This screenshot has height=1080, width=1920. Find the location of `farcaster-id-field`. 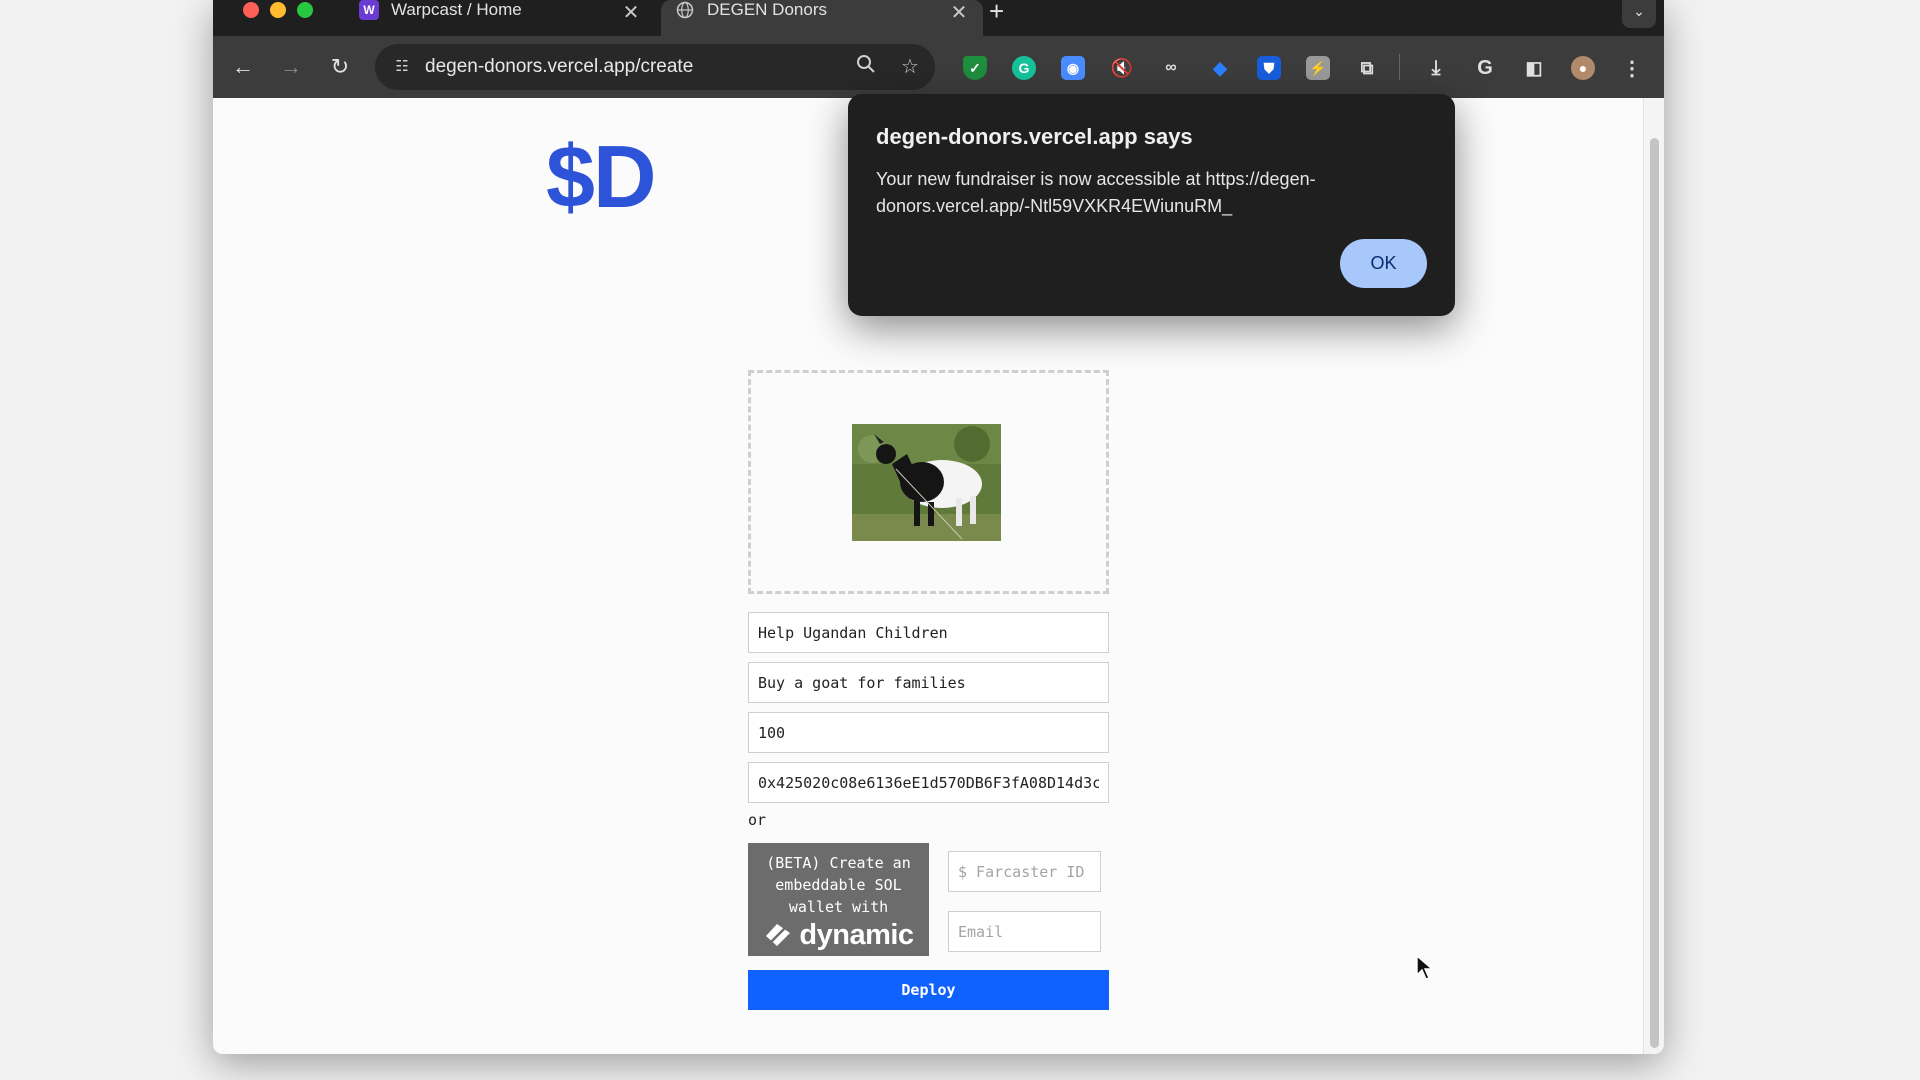

farcaster-id-field is located at coordinates (1024, 871).